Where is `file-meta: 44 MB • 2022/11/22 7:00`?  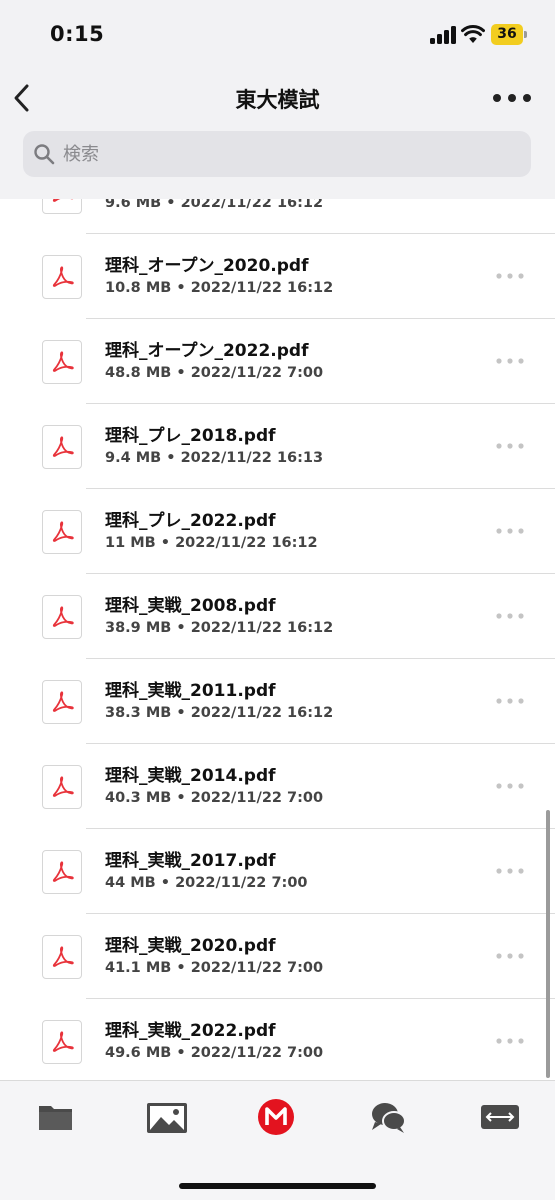
file-meta: 44 MB • 2022/11/22 7:00 is located at coordinates (206, 883).